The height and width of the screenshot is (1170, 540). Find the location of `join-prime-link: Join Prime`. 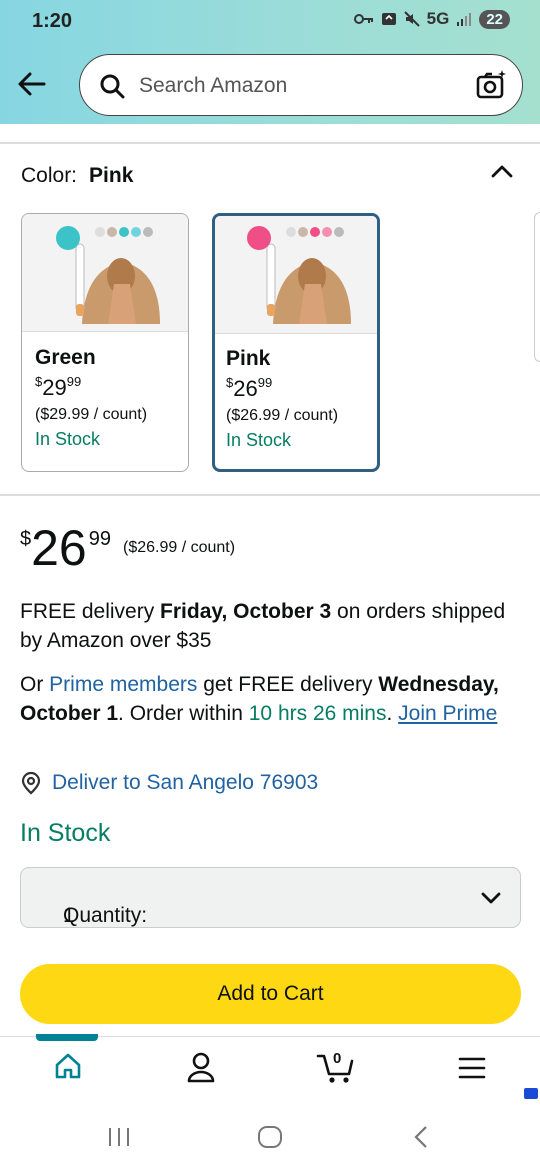

join-prime-link: Join Prime is located at coordinates (447, 713).